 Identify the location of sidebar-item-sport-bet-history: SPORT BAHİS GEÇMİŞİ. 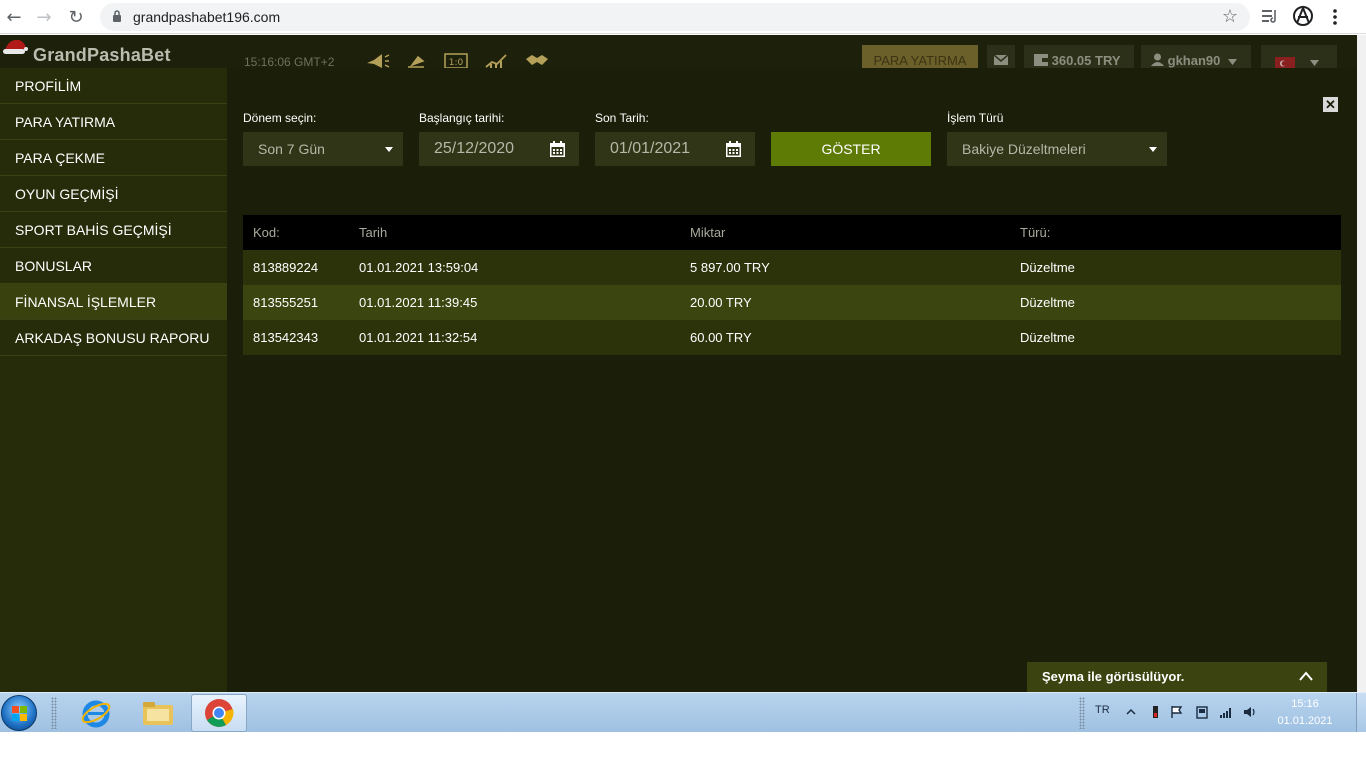
(113, 230).